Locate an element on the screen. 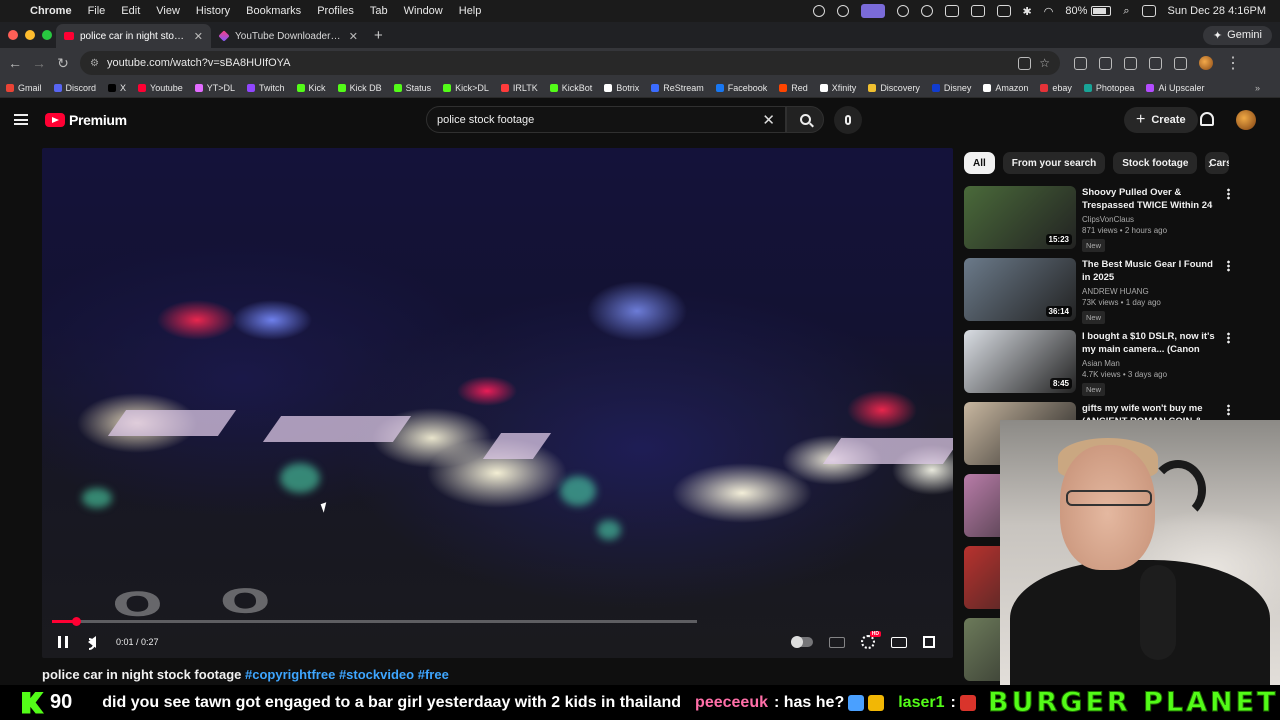 This screenshot has width=1280, height=720. search-button is located at coordinates (805, 119).